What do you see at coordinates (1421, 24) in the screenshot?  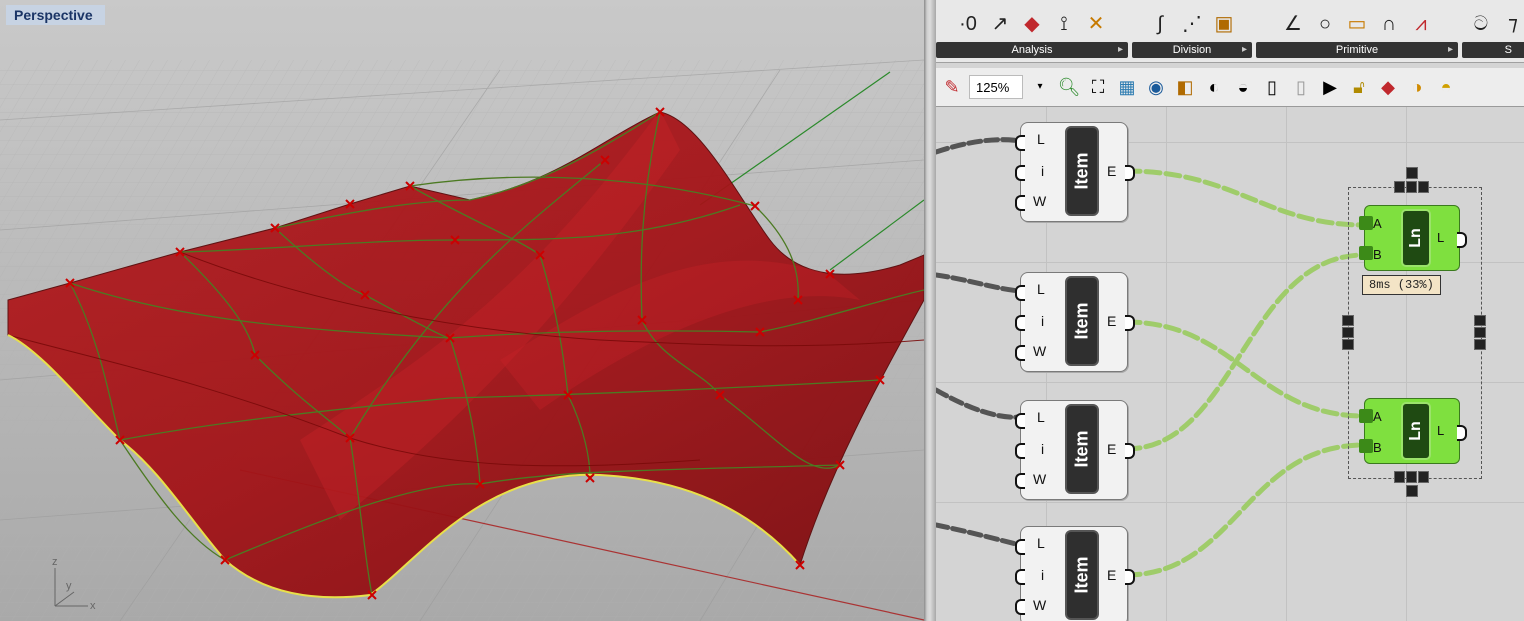 I see `polyline-icon: ⩘` at bounding box center [1421, 24].